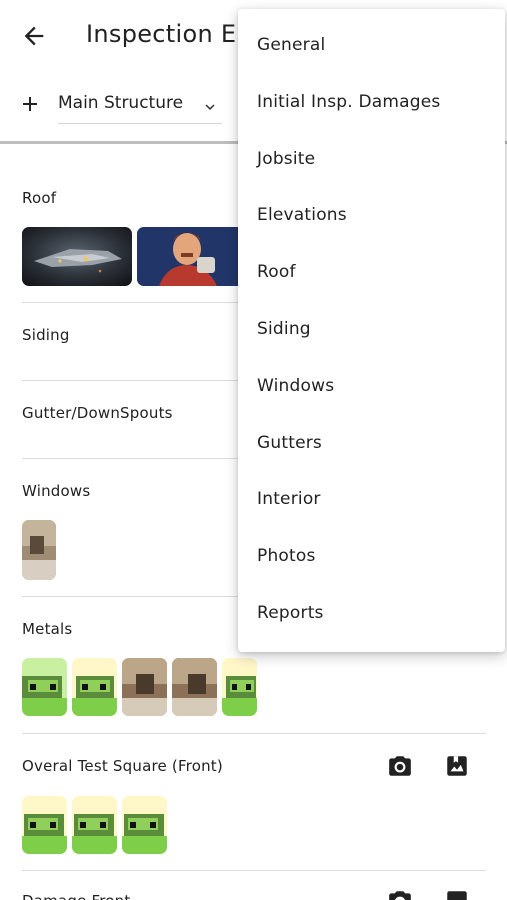  What do you see at coordinates (289, 499) in the screenshot?
I see `menu-item-label: Interior` at bounding box center [289, 499].